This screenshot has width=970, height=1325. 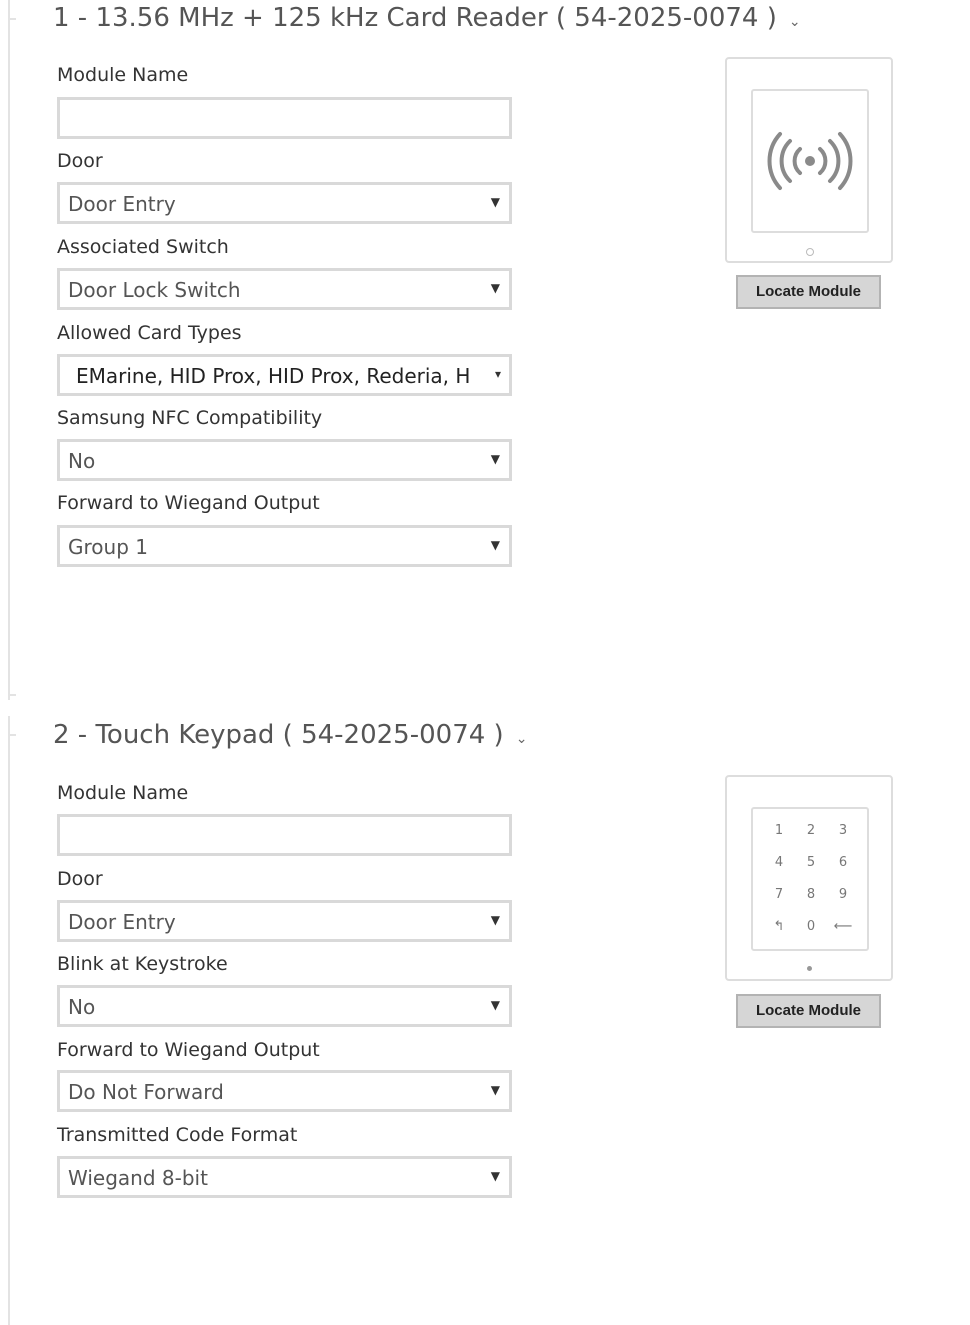 I want to click on code-format-label: Transmitted Code Format, so click(x=177, y=1135).